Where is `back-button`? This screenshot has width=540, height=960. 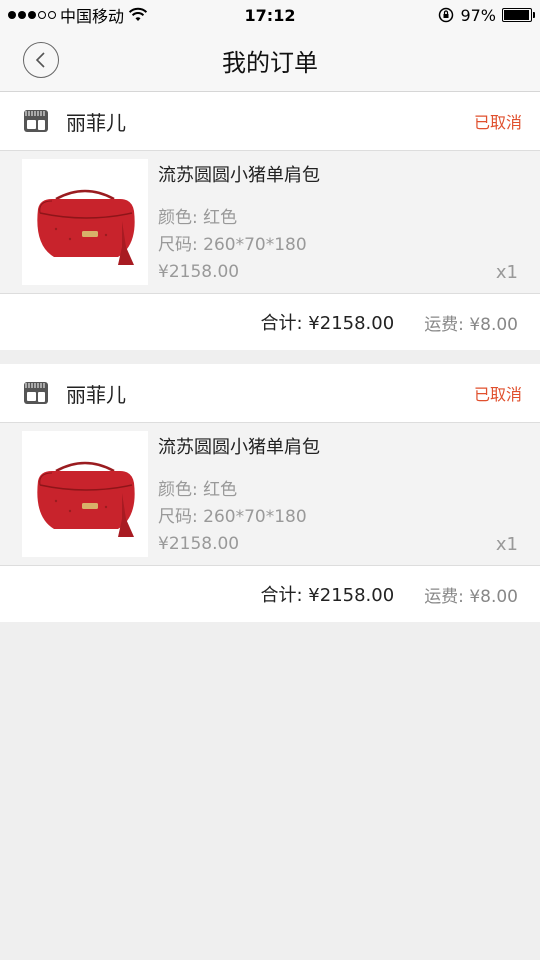
back-button is located at coordinates (41, 60).